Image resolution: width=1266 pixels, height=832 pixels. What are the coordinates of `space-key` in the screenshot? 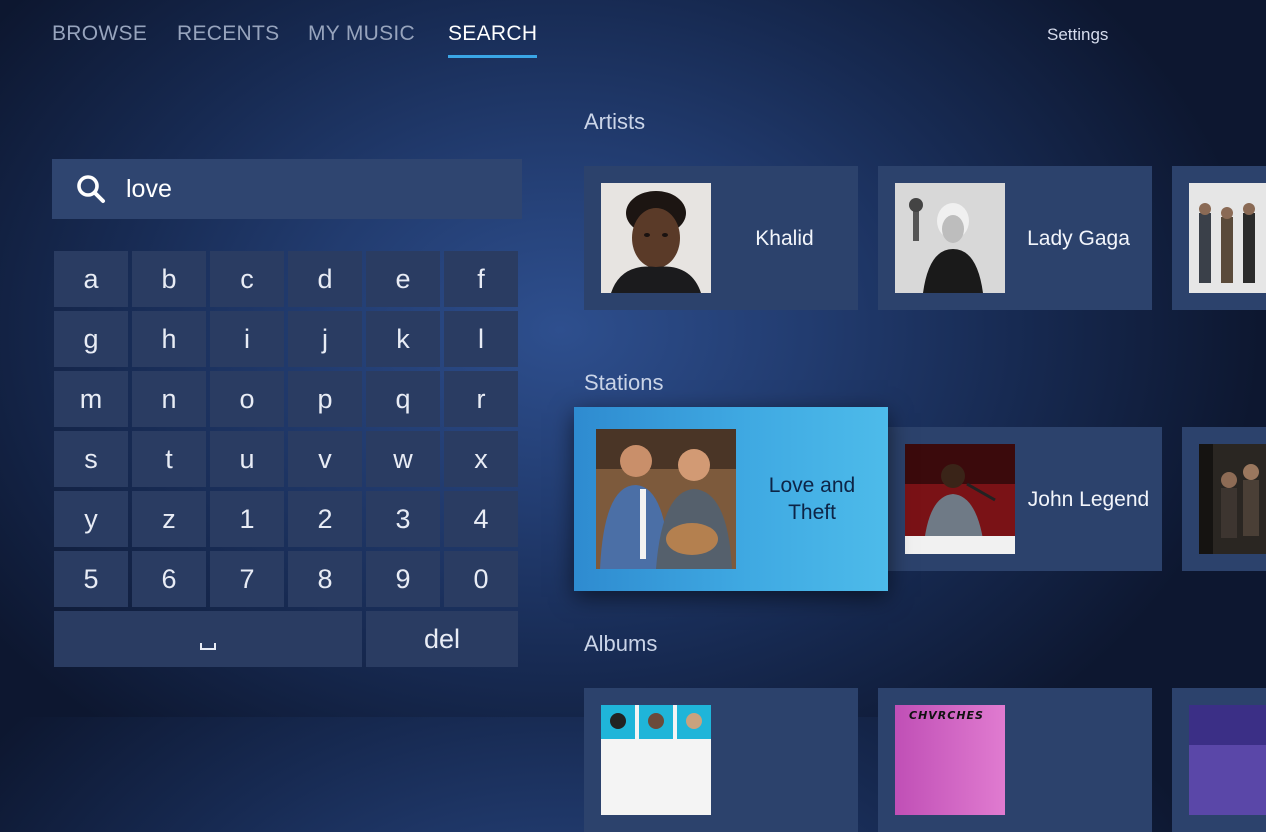 It's located at (208, 639).